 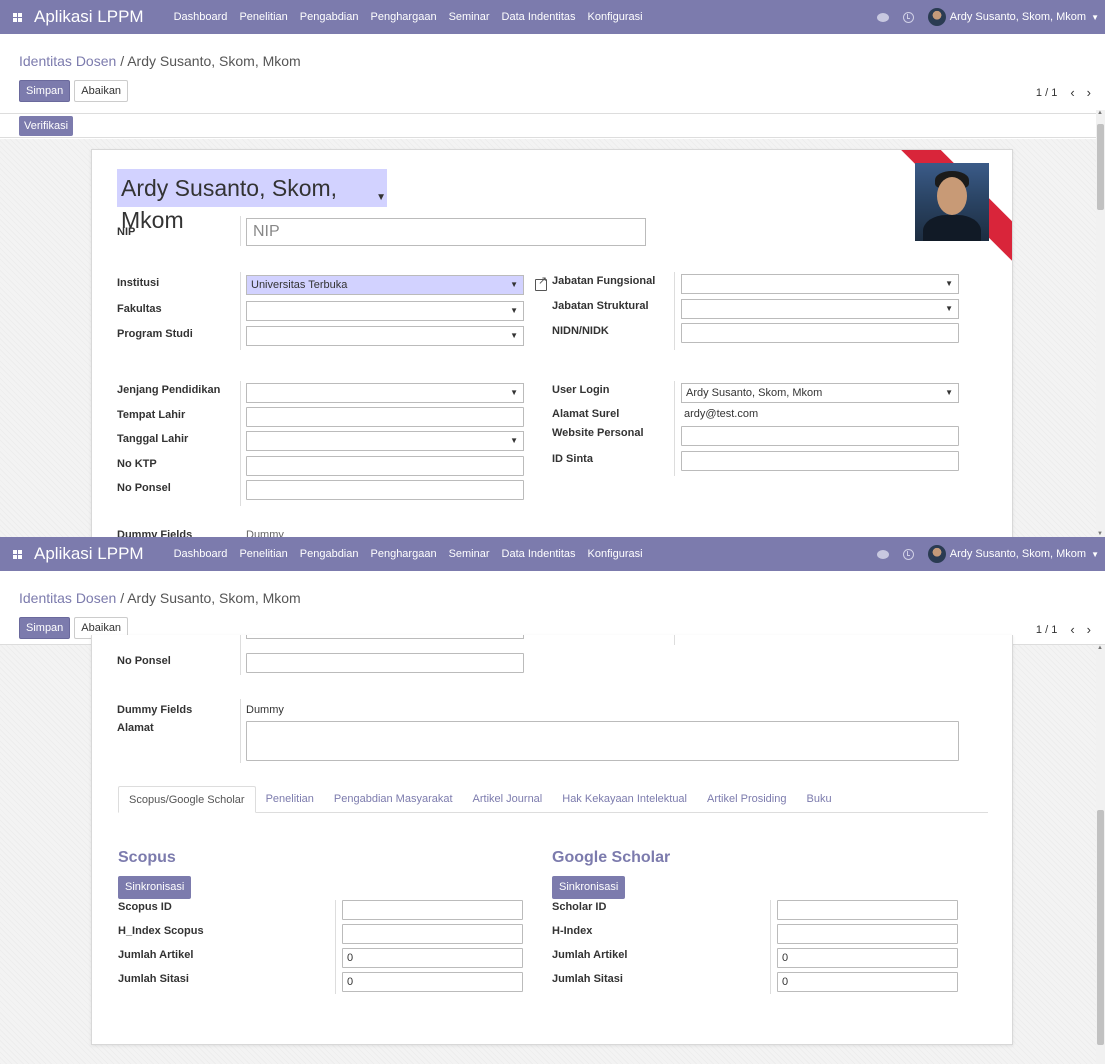 What do you see at coordinates (290, 799) in the screenshot?
I see `tab-penelitian: Penelitian` at bounding box center [290, 799].